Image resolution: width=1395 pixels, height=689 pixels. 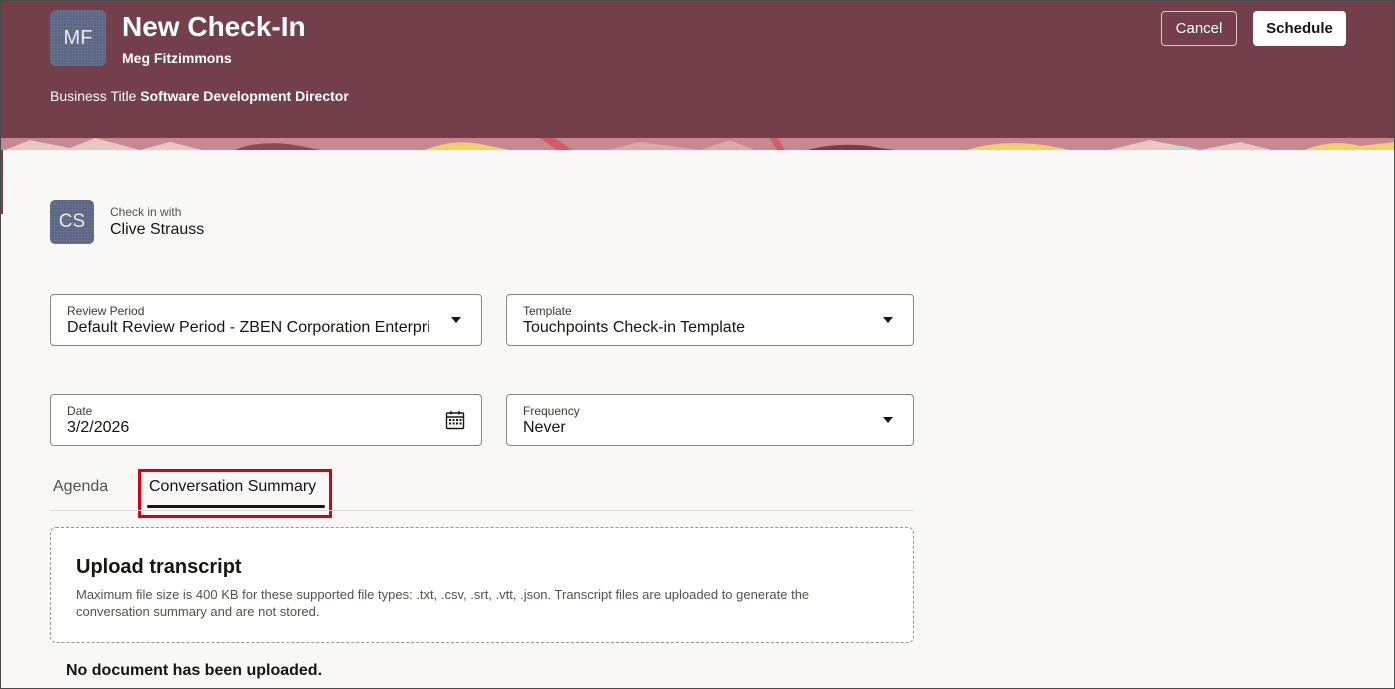 I want to click on checkin-avatar: CS, so click(x=72, y=222).